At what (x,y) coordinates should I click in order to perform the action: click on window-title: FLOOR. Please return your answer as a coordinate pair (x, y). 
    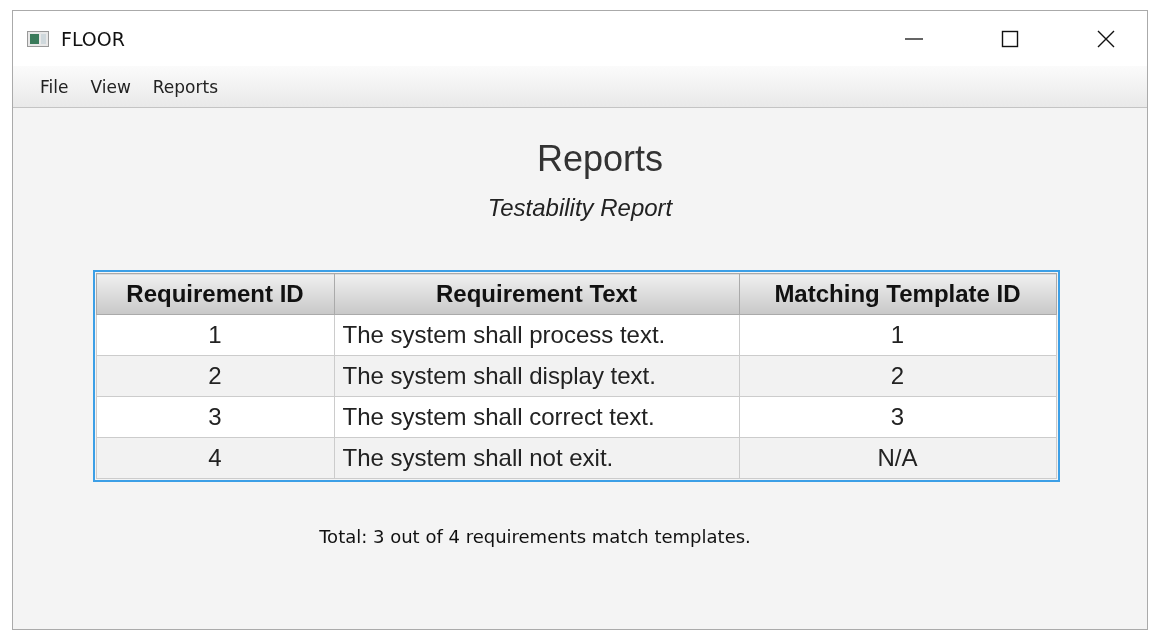
    Looking at the image, I should click on (93, 38).